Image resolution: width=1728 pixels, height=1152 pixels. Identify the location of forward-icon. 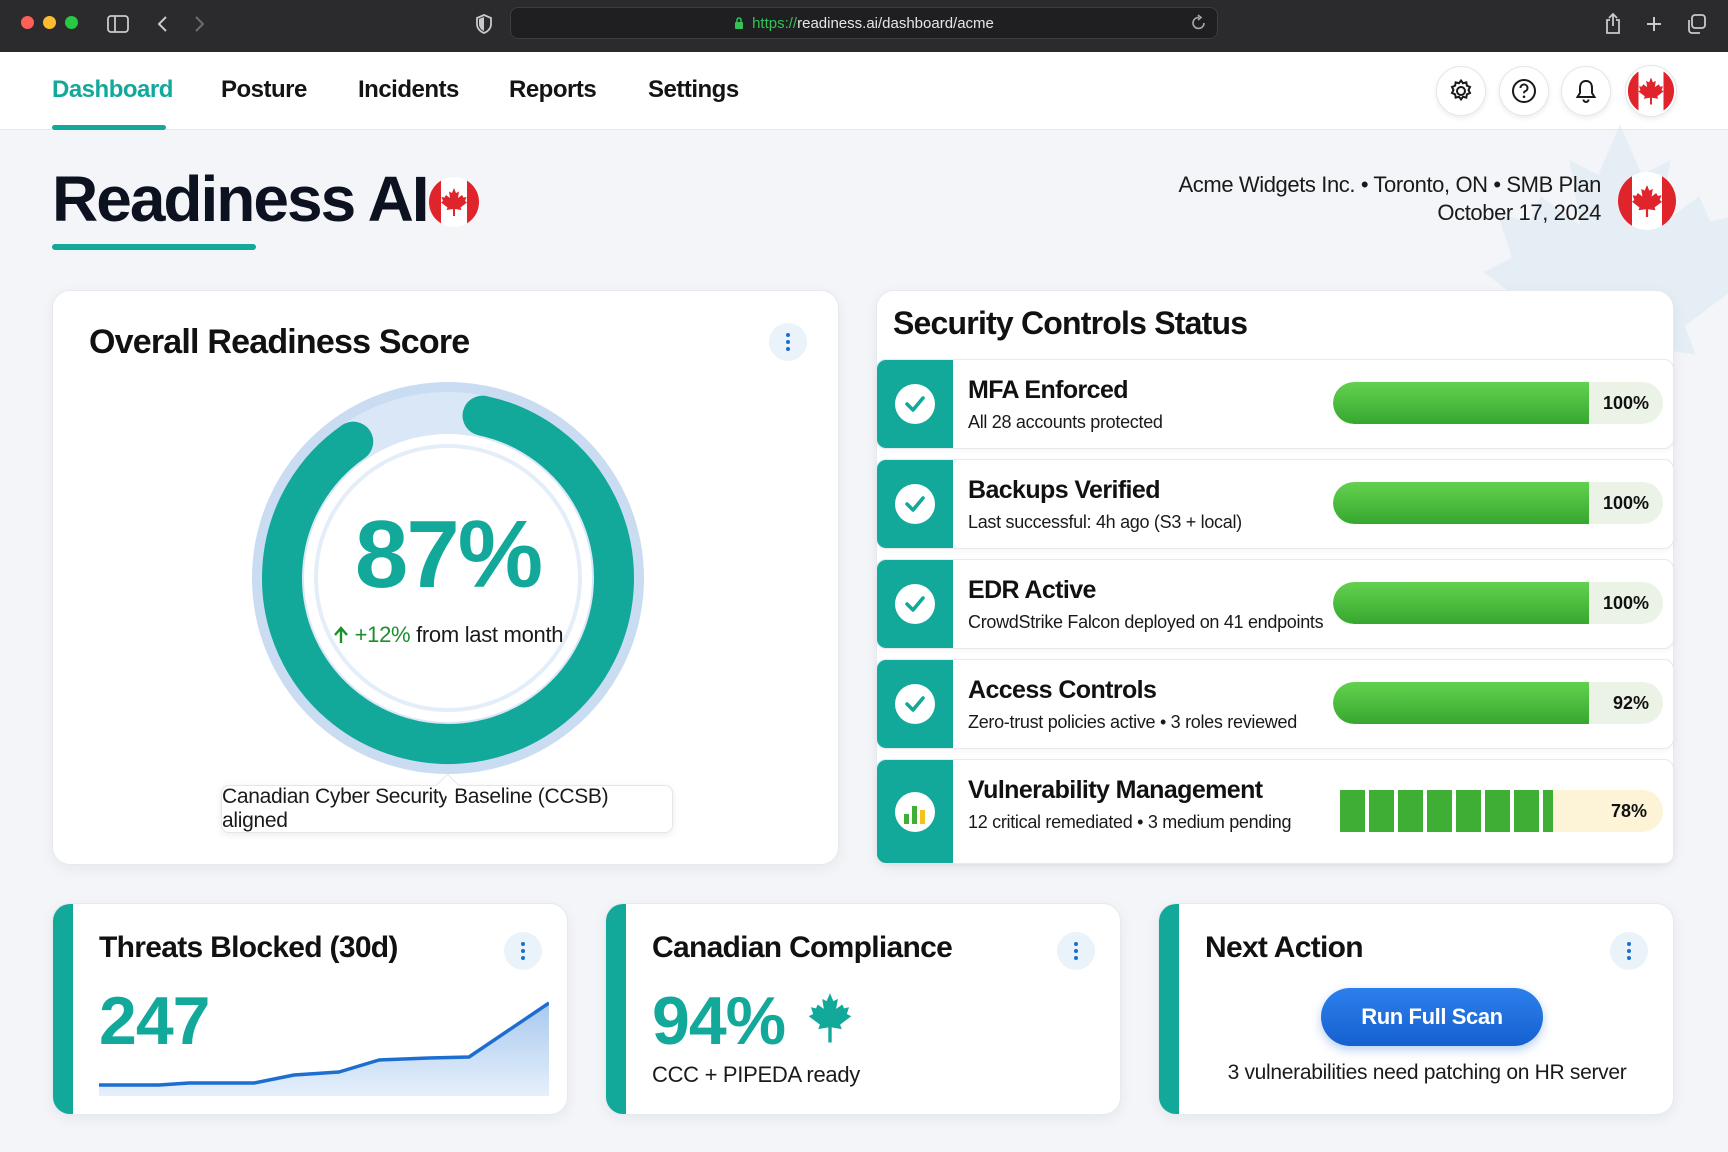
(200, 24).